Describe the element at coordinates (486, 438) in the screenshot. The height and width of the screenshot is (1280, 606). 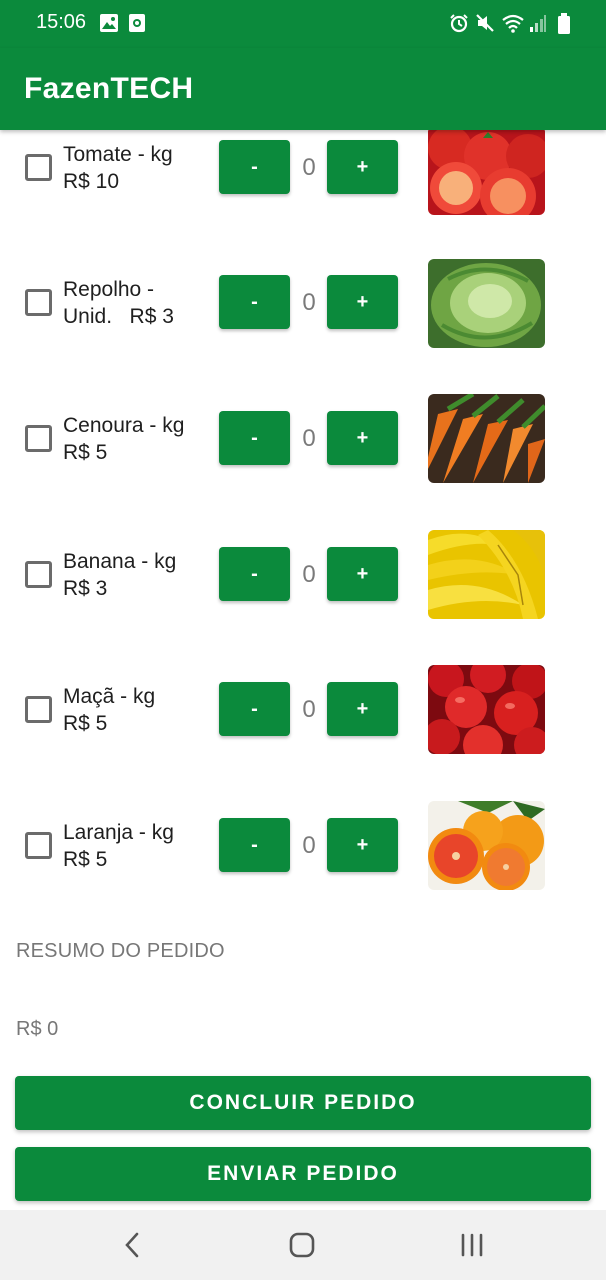
I see `carrot-image` at that location.